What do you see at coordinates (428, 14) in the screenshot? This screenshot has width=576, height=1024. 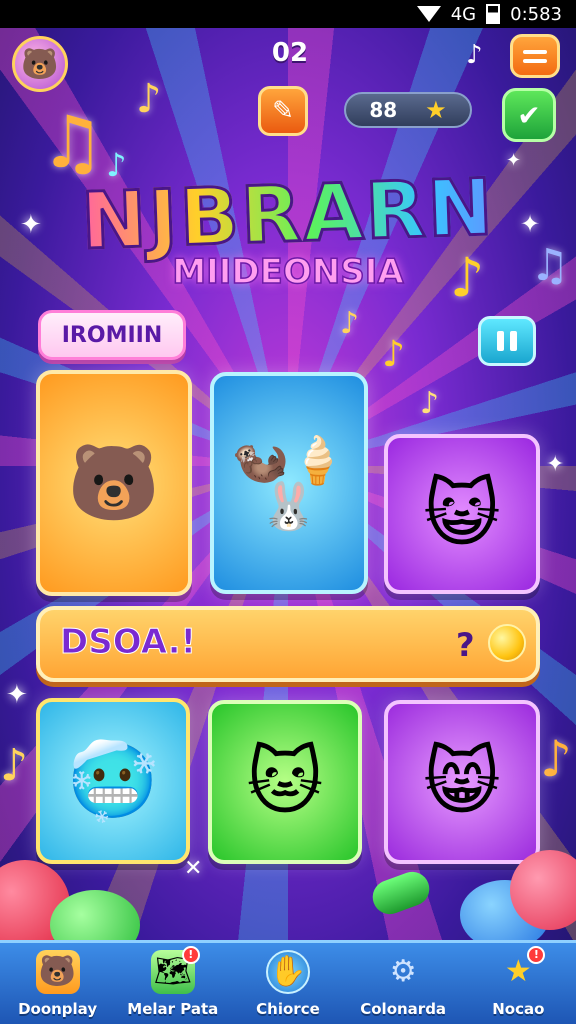 I see `wifi-icon` at bounding box center [428, 14].